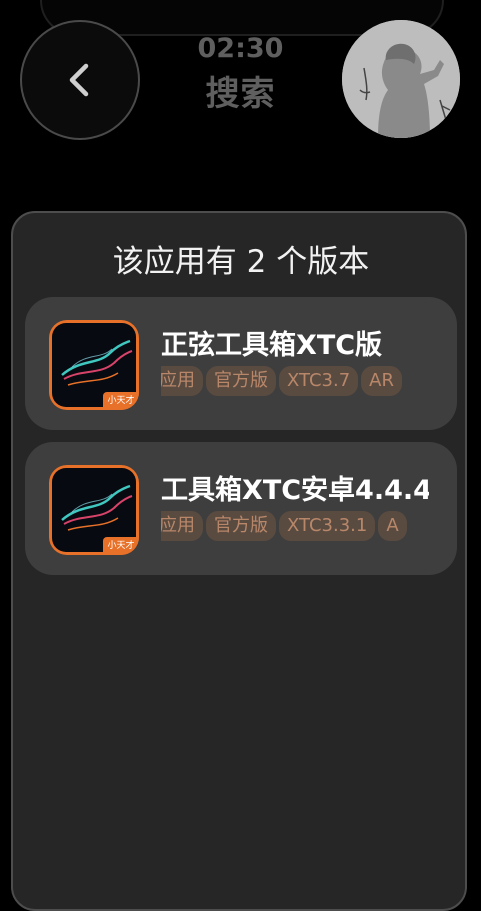  What do you see at coordinates (401, 79) in the screenshot?
I see `avatar` at bounding box center [401, 79].